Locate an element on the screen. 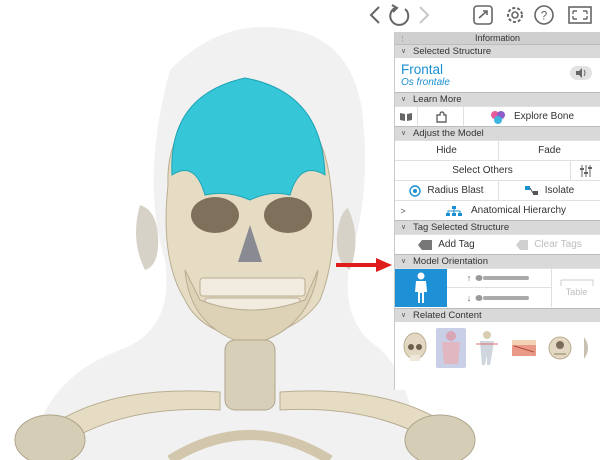  more-thumbnail-icon is located at coordinates (585, 348).